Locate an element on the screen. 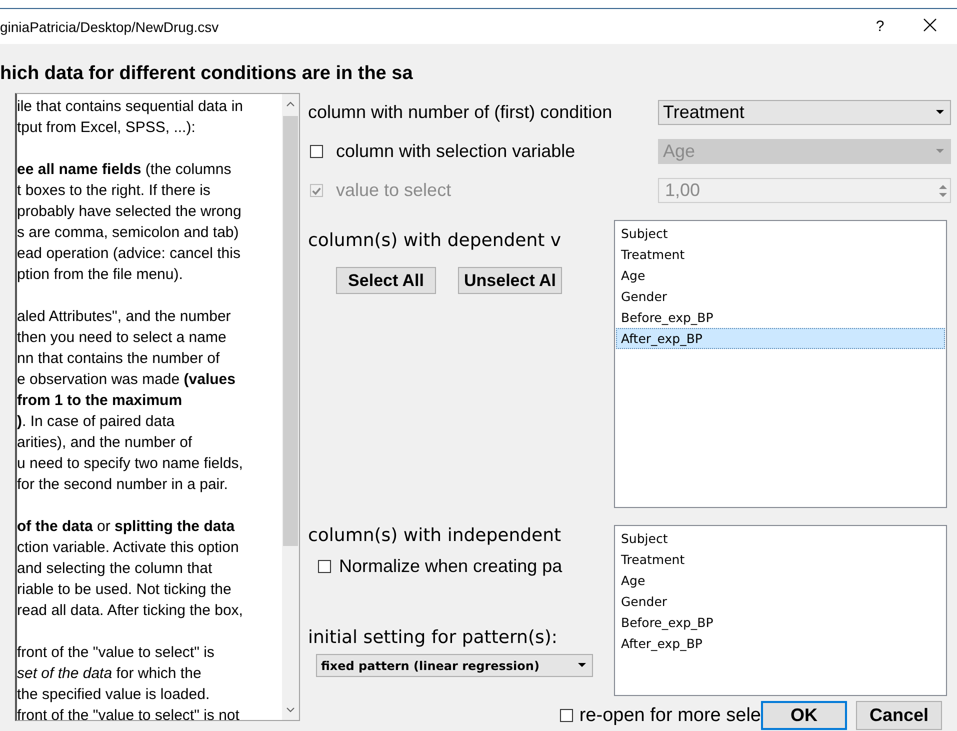  cancel-button: Cancel is located at coordinates (899, 715).